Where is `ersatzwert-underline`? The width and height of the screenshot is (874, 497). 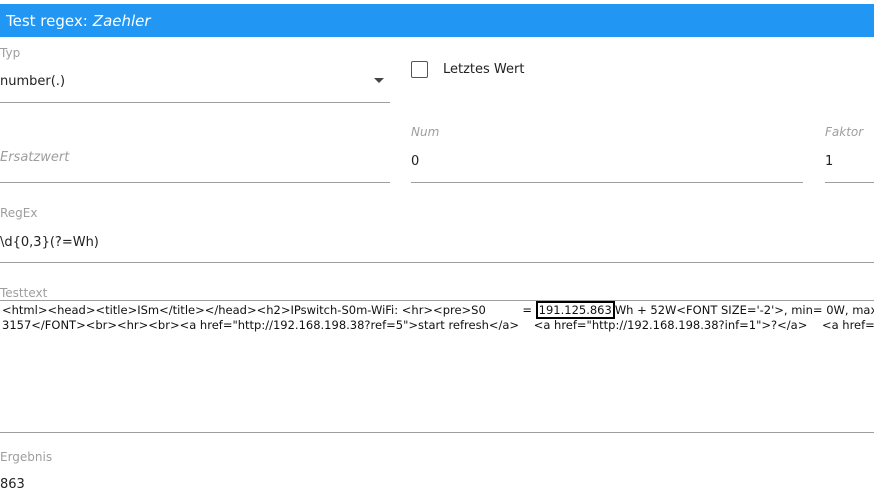 ersatzwert-underline is located at coordinates (195, 182).